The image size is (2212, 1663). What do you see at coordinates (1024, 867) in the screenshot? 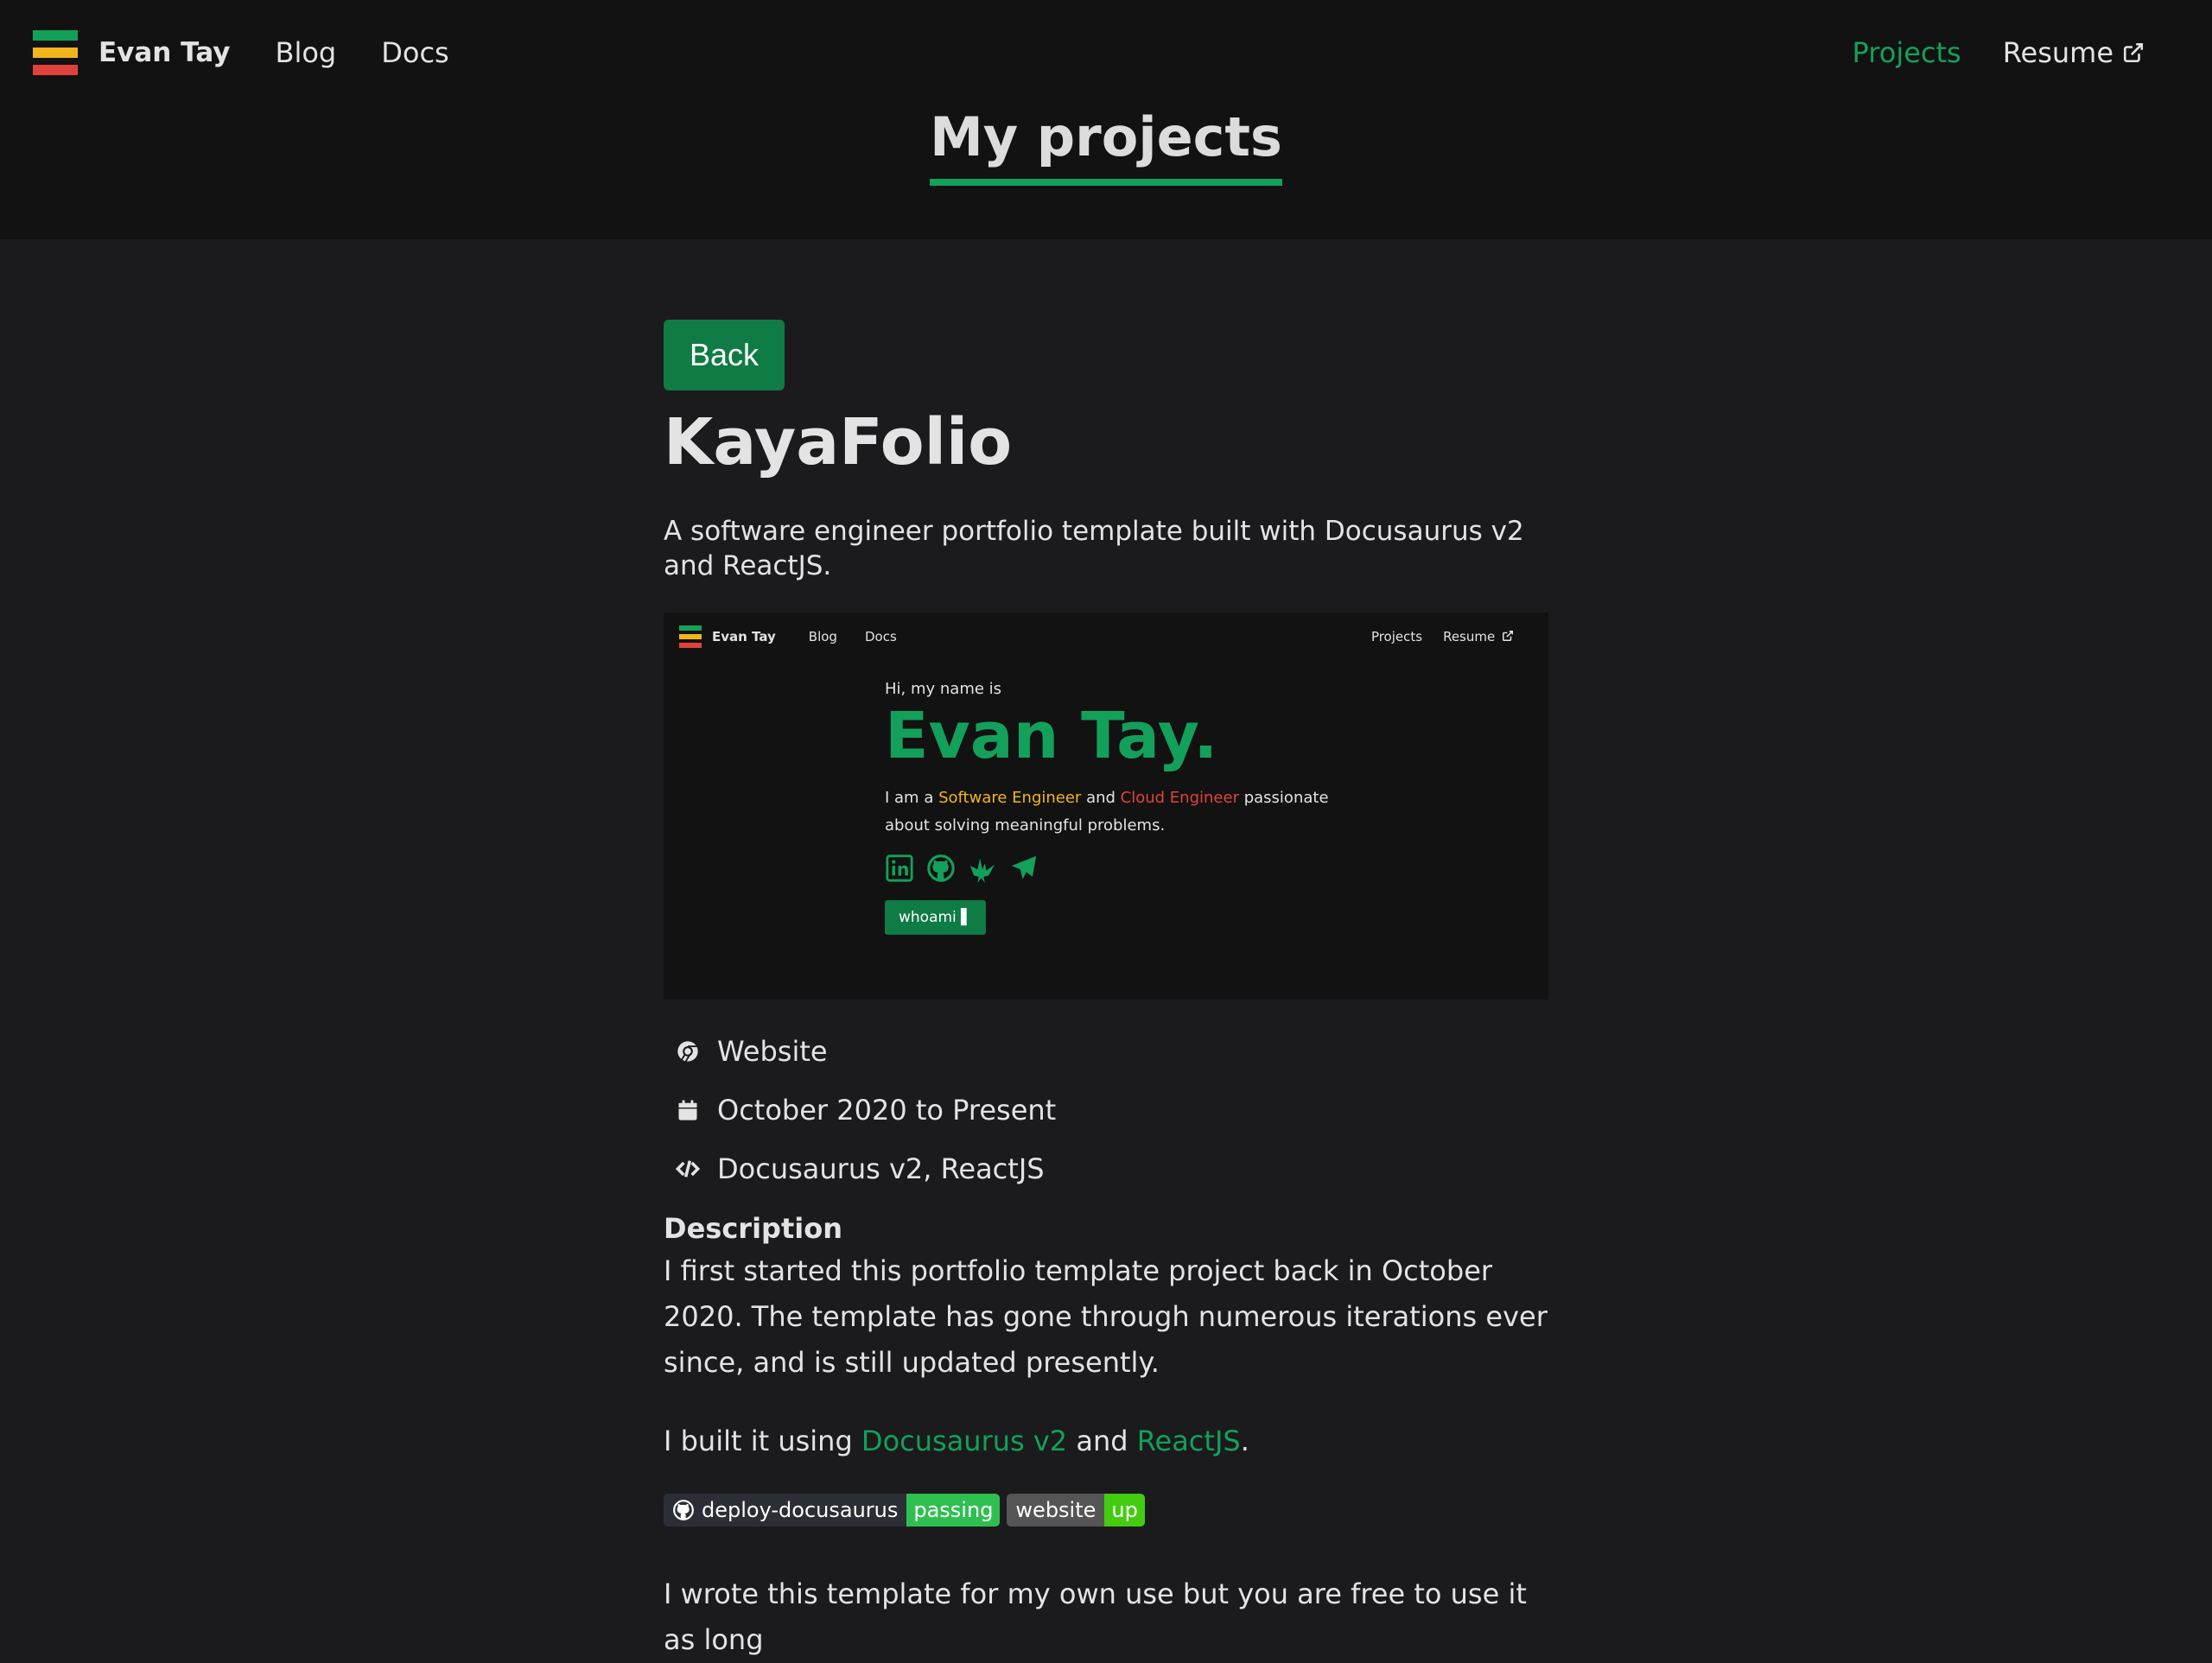
I see `paper-plane-icon` at bounding box center [1024, 867].